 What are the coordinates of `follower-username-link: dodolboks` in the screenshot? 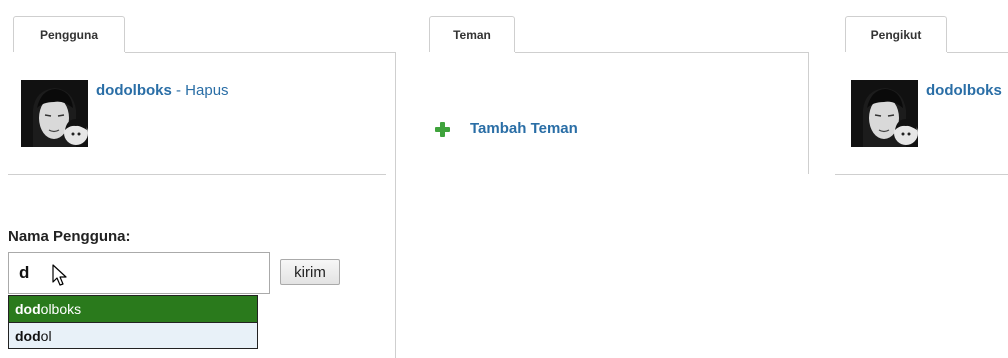 It's located at (964, 90).